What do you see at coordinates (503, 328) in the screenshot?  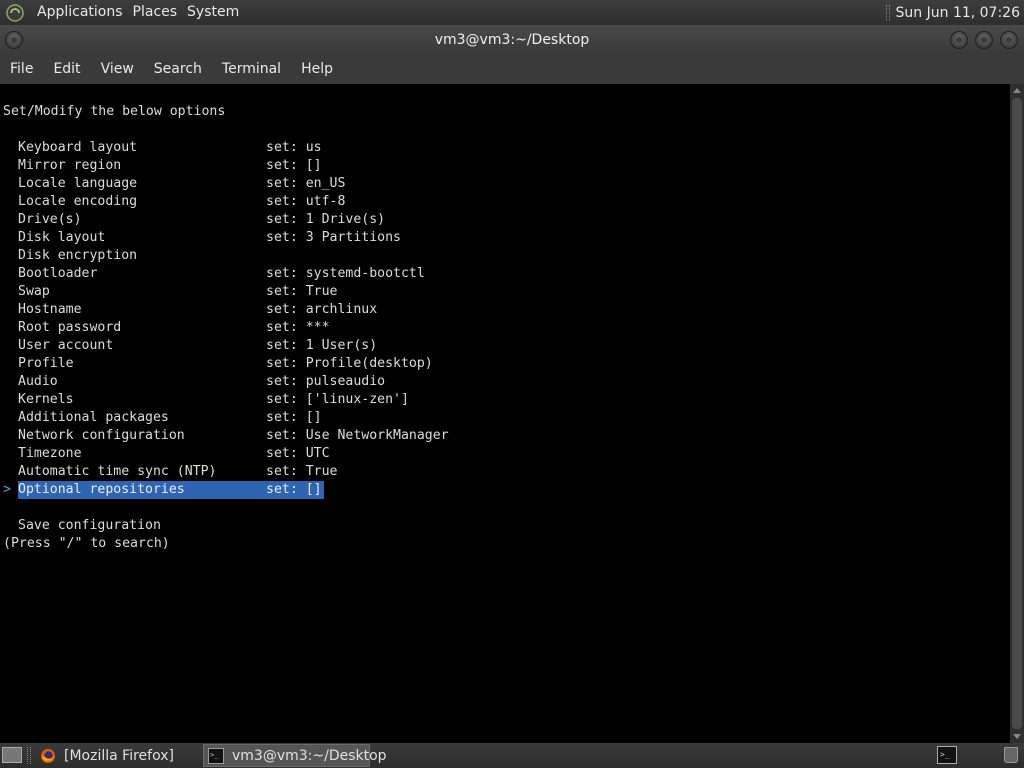 I see `option-row: Root password set: ***` at bounding box center [503, 328].